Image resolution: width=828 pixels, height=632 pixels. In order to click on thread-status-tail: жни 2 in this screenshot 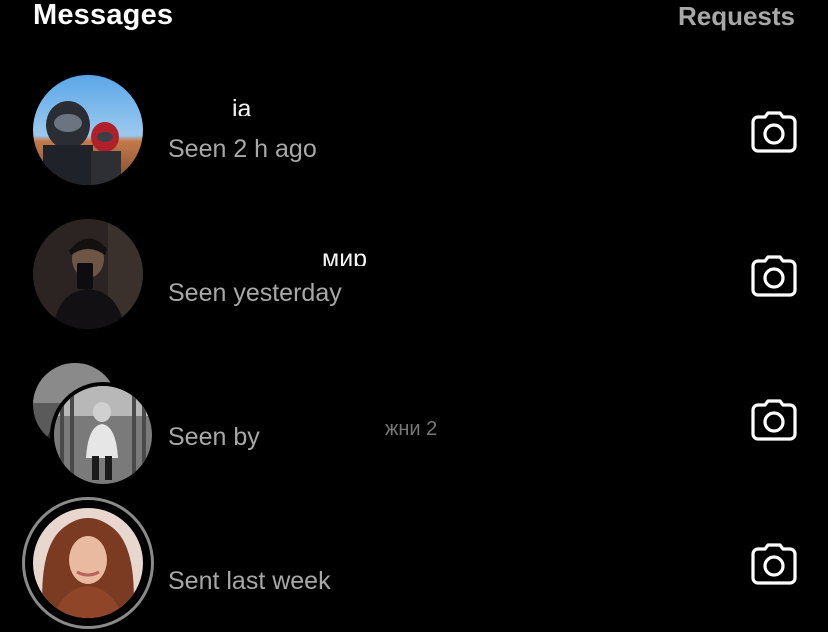, I will do `click(411, 429)`.